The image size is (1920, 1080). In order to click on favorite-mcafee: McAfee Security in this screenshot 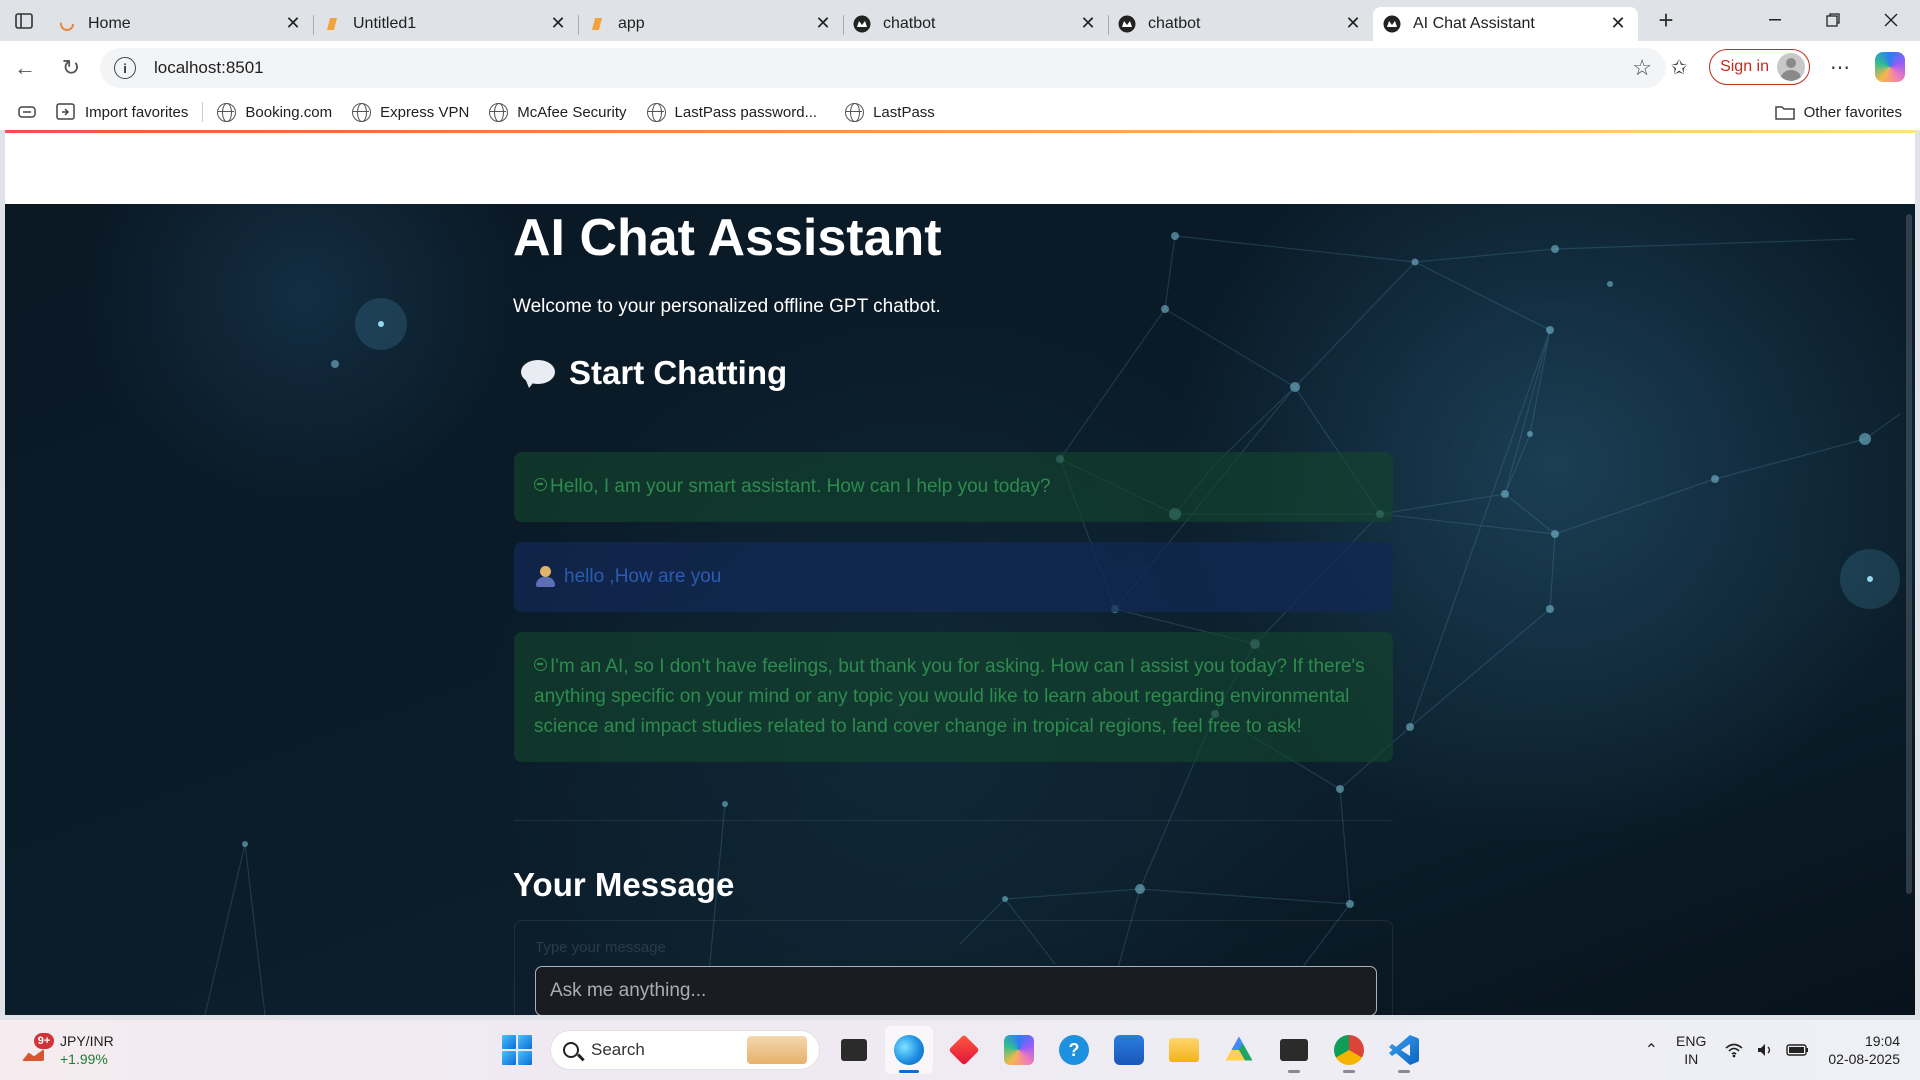, I will do `click(557, 112)`.